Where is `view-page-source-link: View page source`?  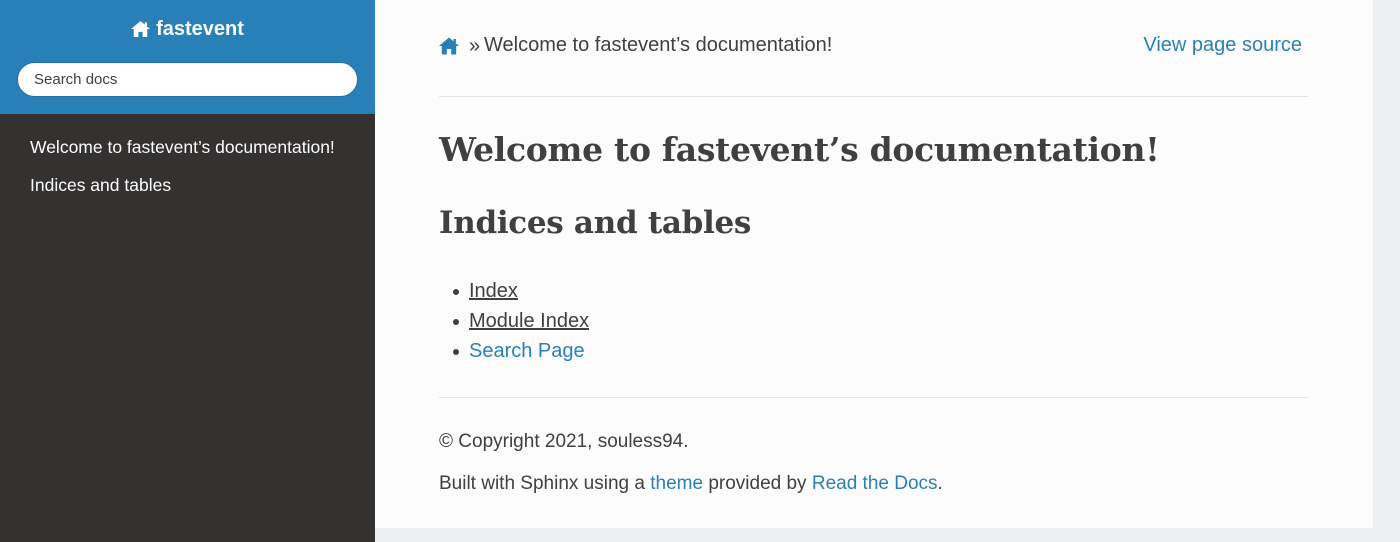
view-page-source-link: View page source is located at coordinates (1222, 45).